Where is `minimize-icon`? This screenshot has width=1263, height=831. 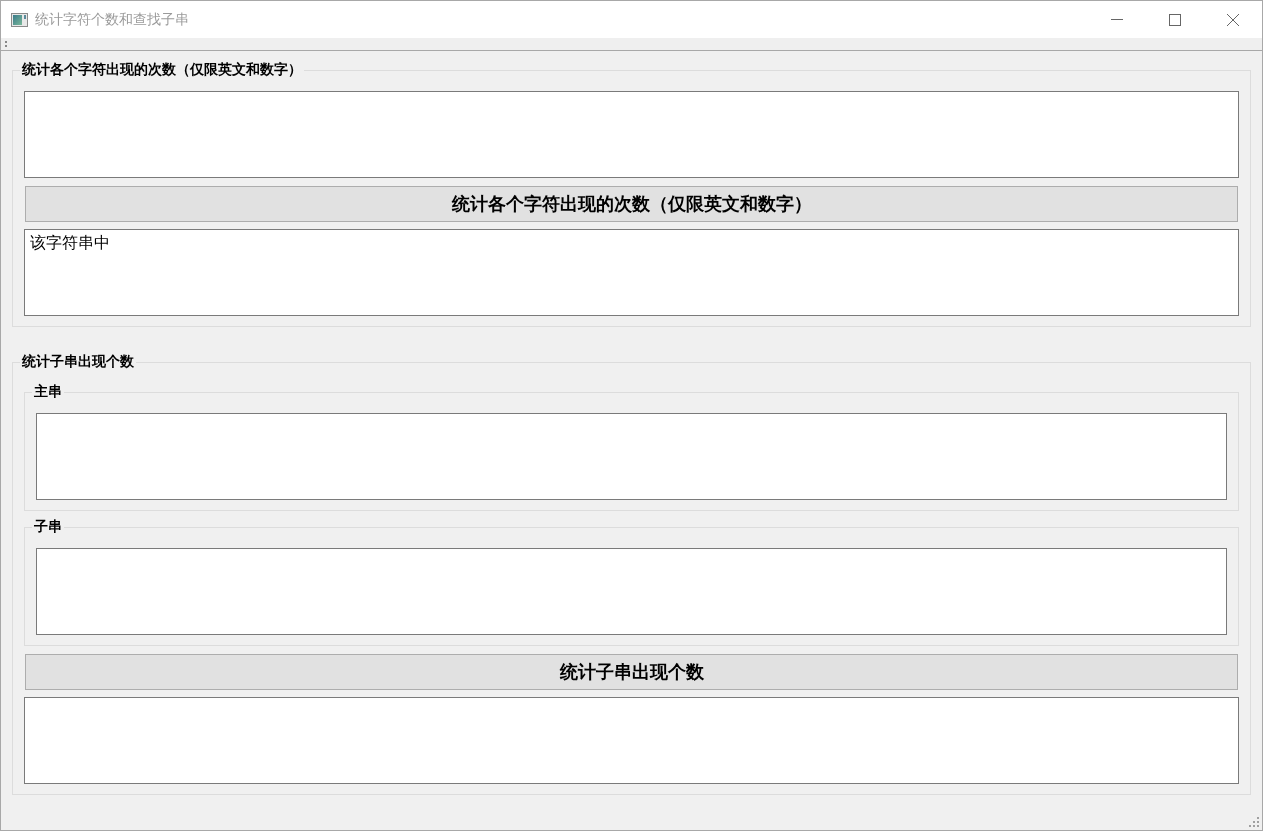
minimize-icon is located at coordinates (1117, 19).